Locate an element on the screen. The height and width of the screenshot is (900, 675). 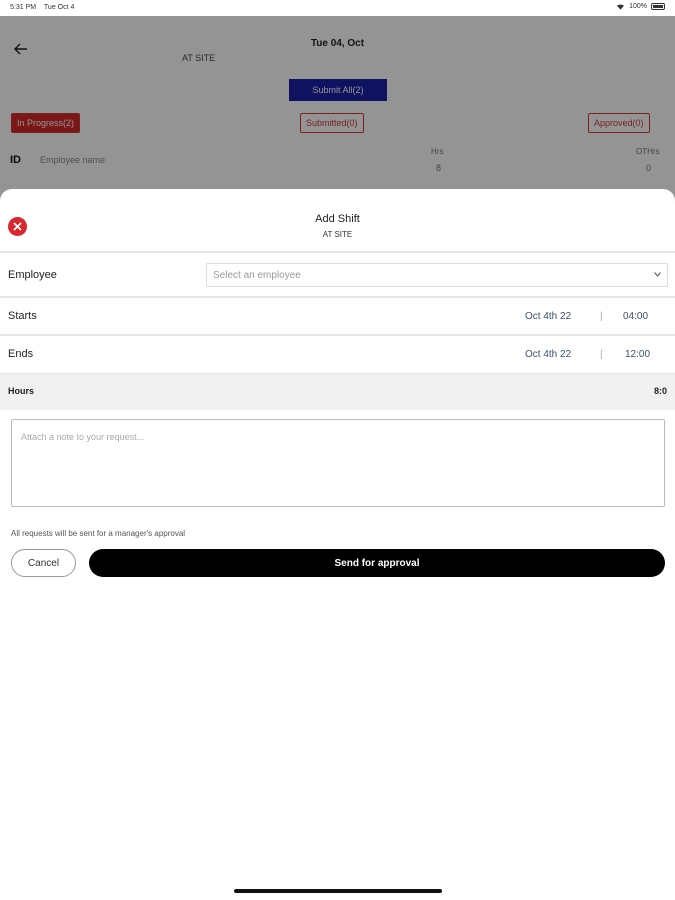
employee-label: Employee is located at coordinates (32, 275).